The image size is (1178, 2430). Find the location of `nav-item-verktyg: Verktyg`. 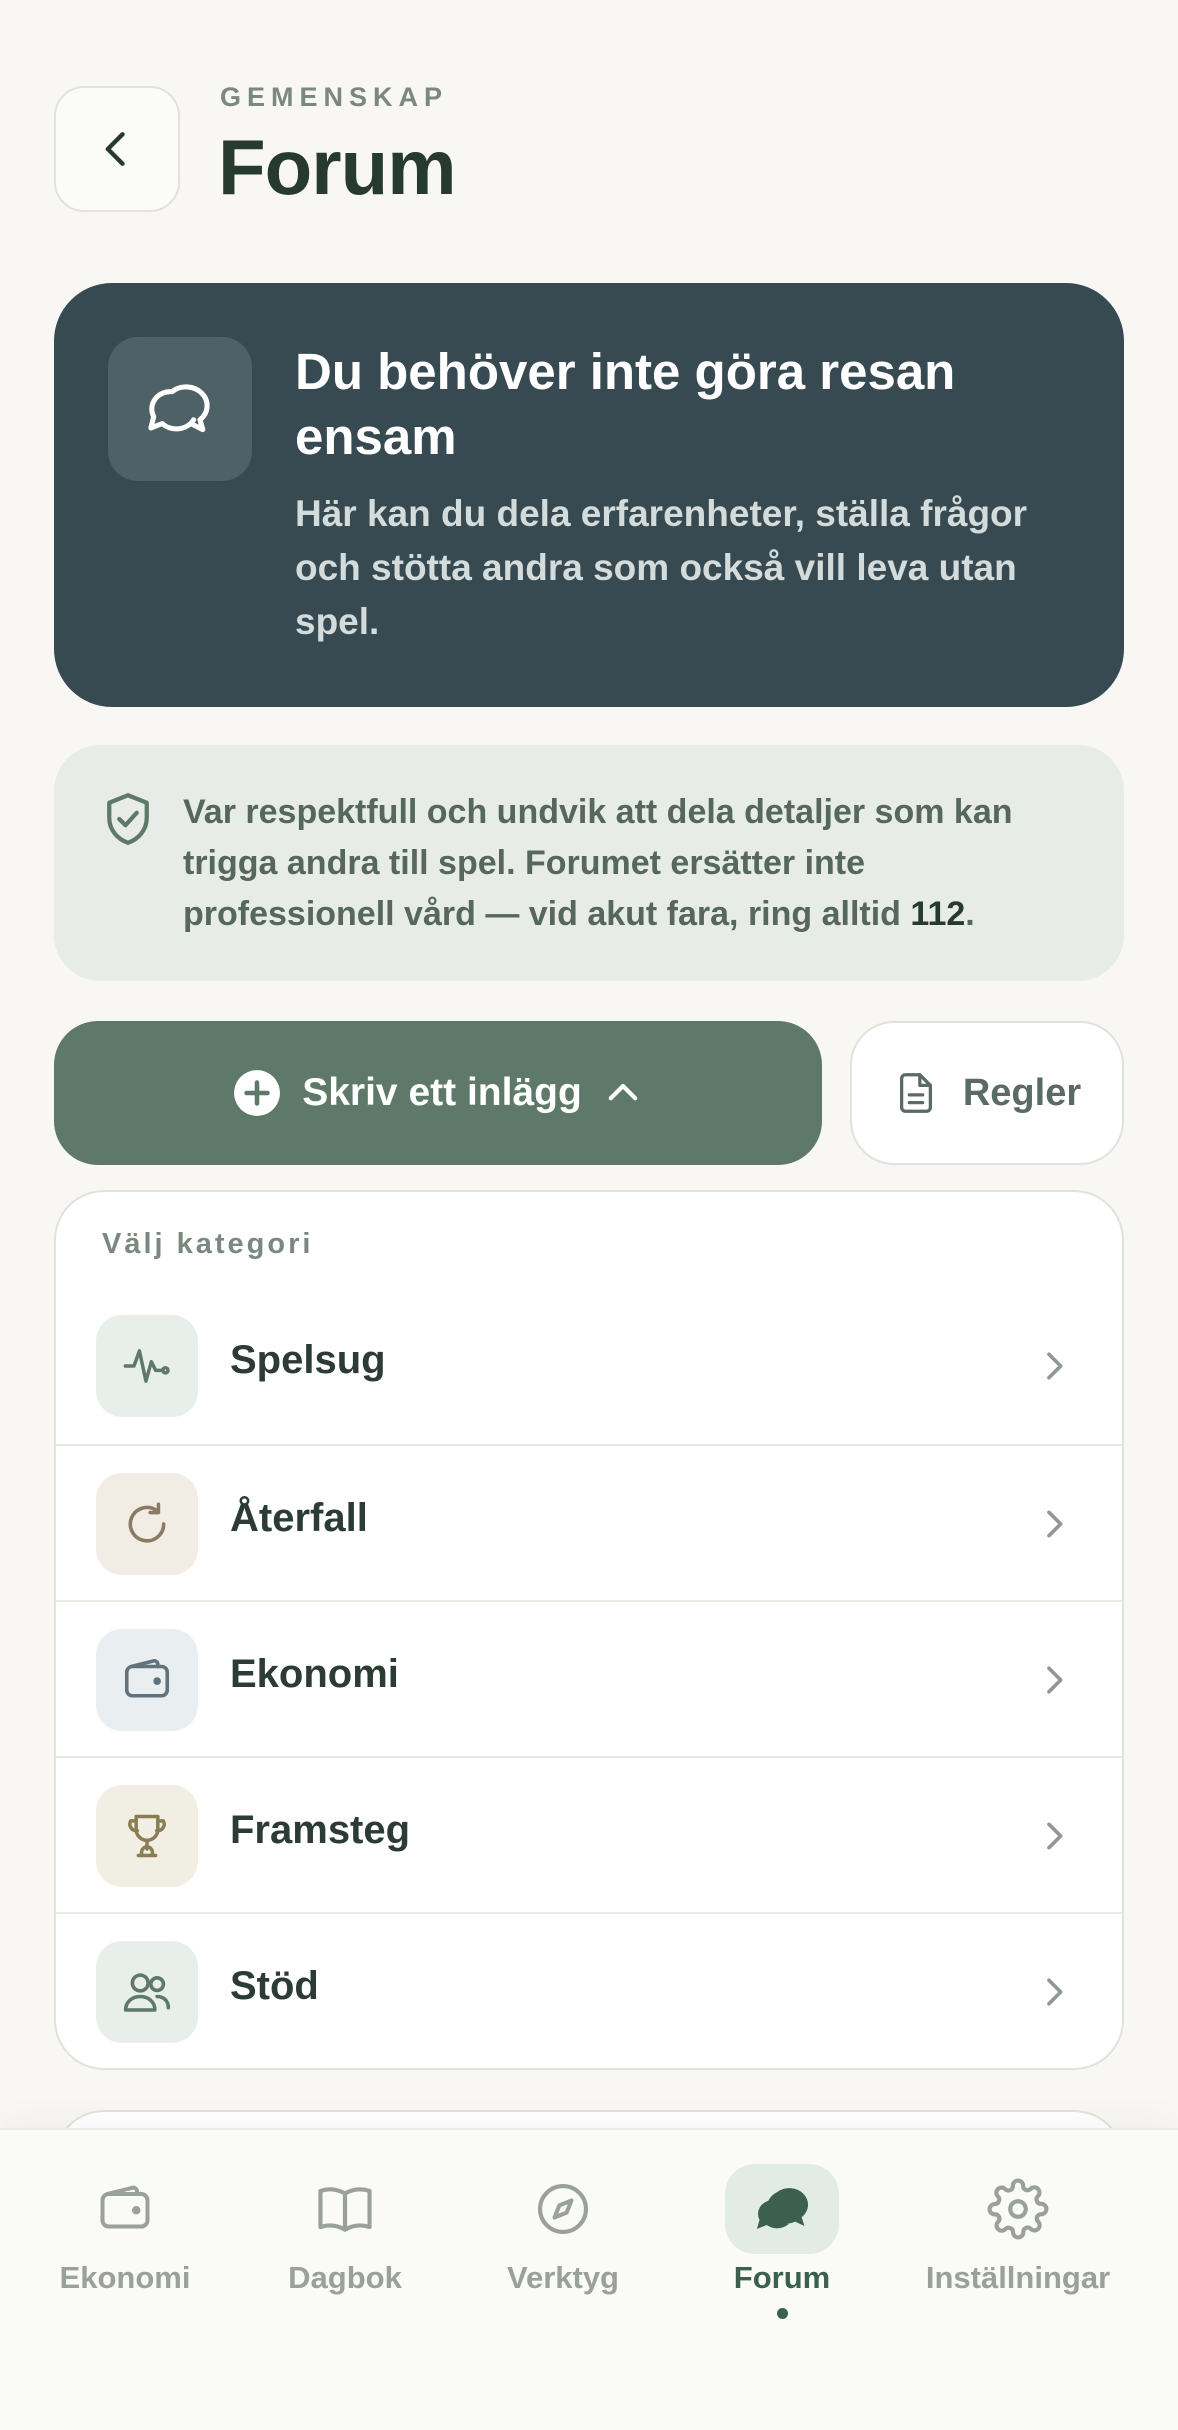

nav-item-verktyg: Verktyg is located at coordinates (563, 2230).